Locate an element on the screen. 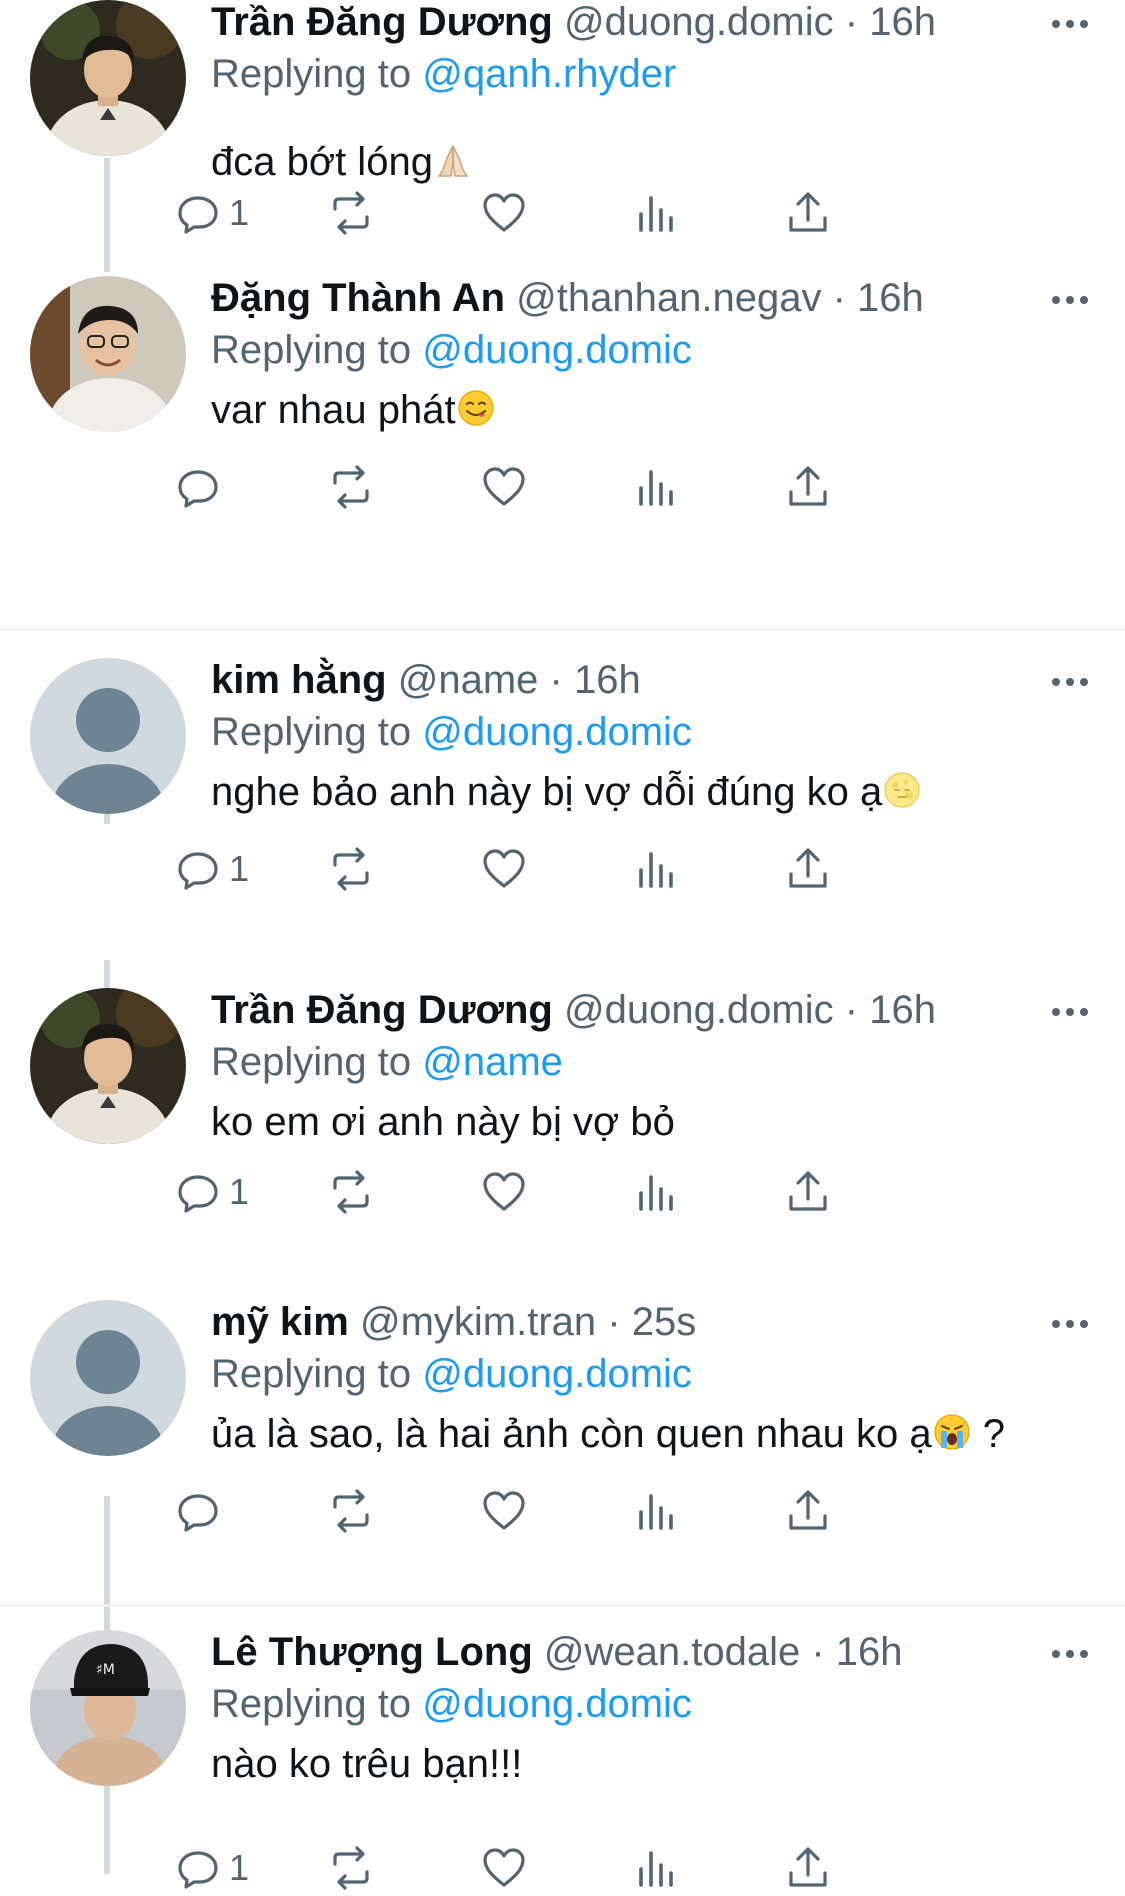 This screenshot has width=1125, height=1896. tweet-actions is located at coordinates (634, 487).